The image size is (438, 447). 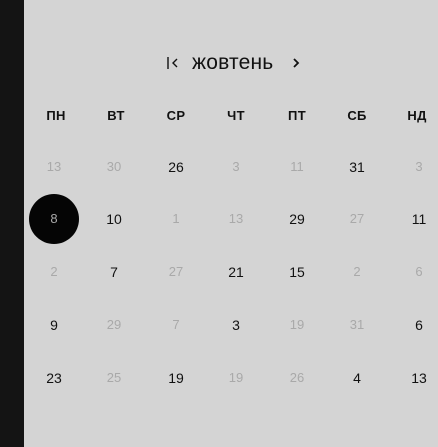 What do you see at coordinates (114, 219) in the screenshot?
I see `day-cell-tue: 10` at bounding box center [114, 219].